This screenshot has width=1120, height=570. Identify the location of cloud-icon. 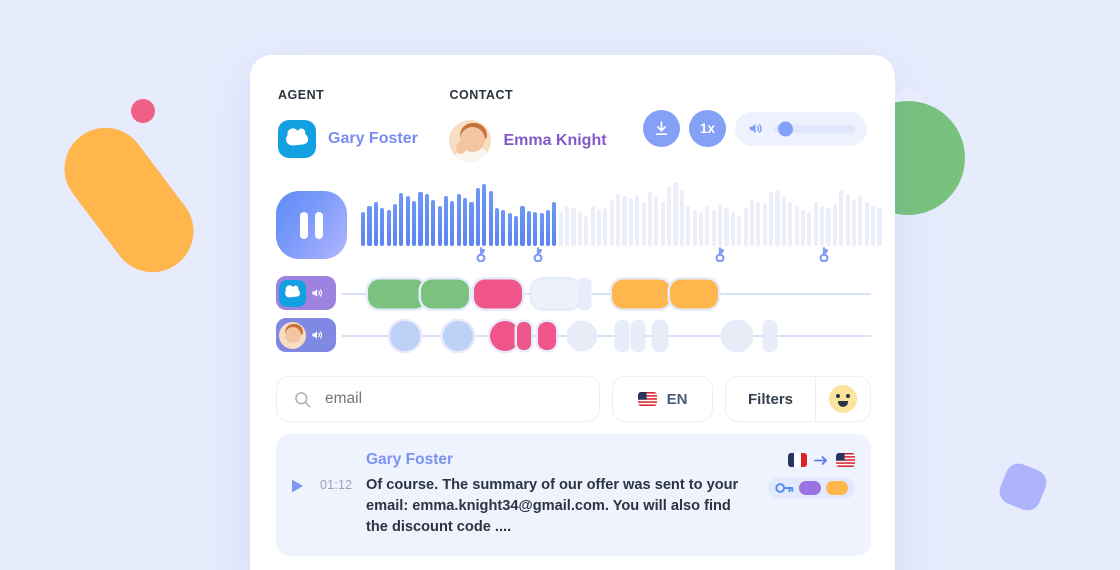
(297, 139).